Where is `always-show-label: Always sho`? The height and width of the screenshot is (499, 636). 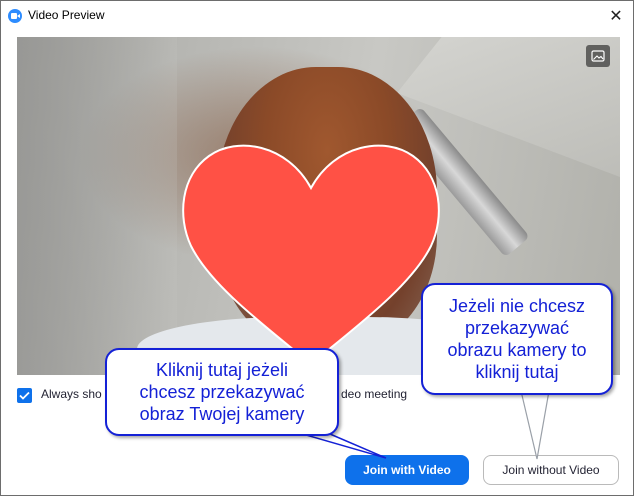 always-show-label: Always sho is located at coordinates (71, 394).